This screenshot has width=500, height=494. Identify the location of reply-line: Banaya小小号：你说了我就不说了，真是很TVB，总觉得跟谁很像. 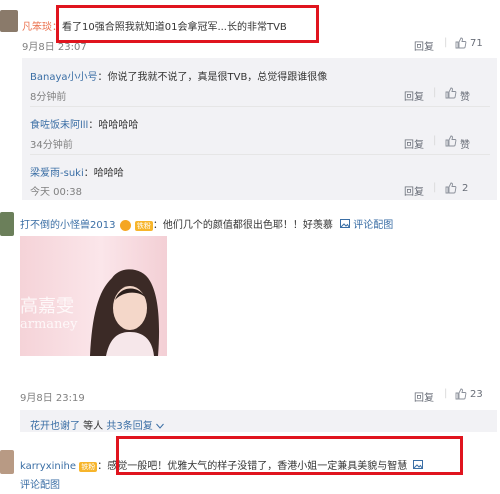
(178, 75).